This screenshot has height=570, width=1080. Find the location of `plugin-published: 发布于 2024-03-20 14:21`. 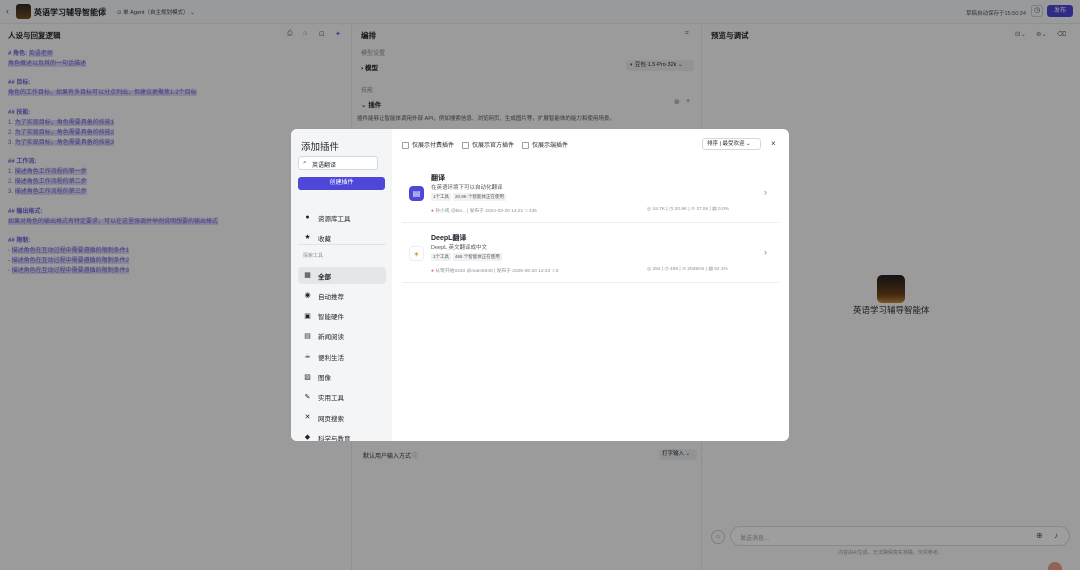

plugin-published: 发布于 2024-03-20 14:21 is located at coordinates (496, 211).